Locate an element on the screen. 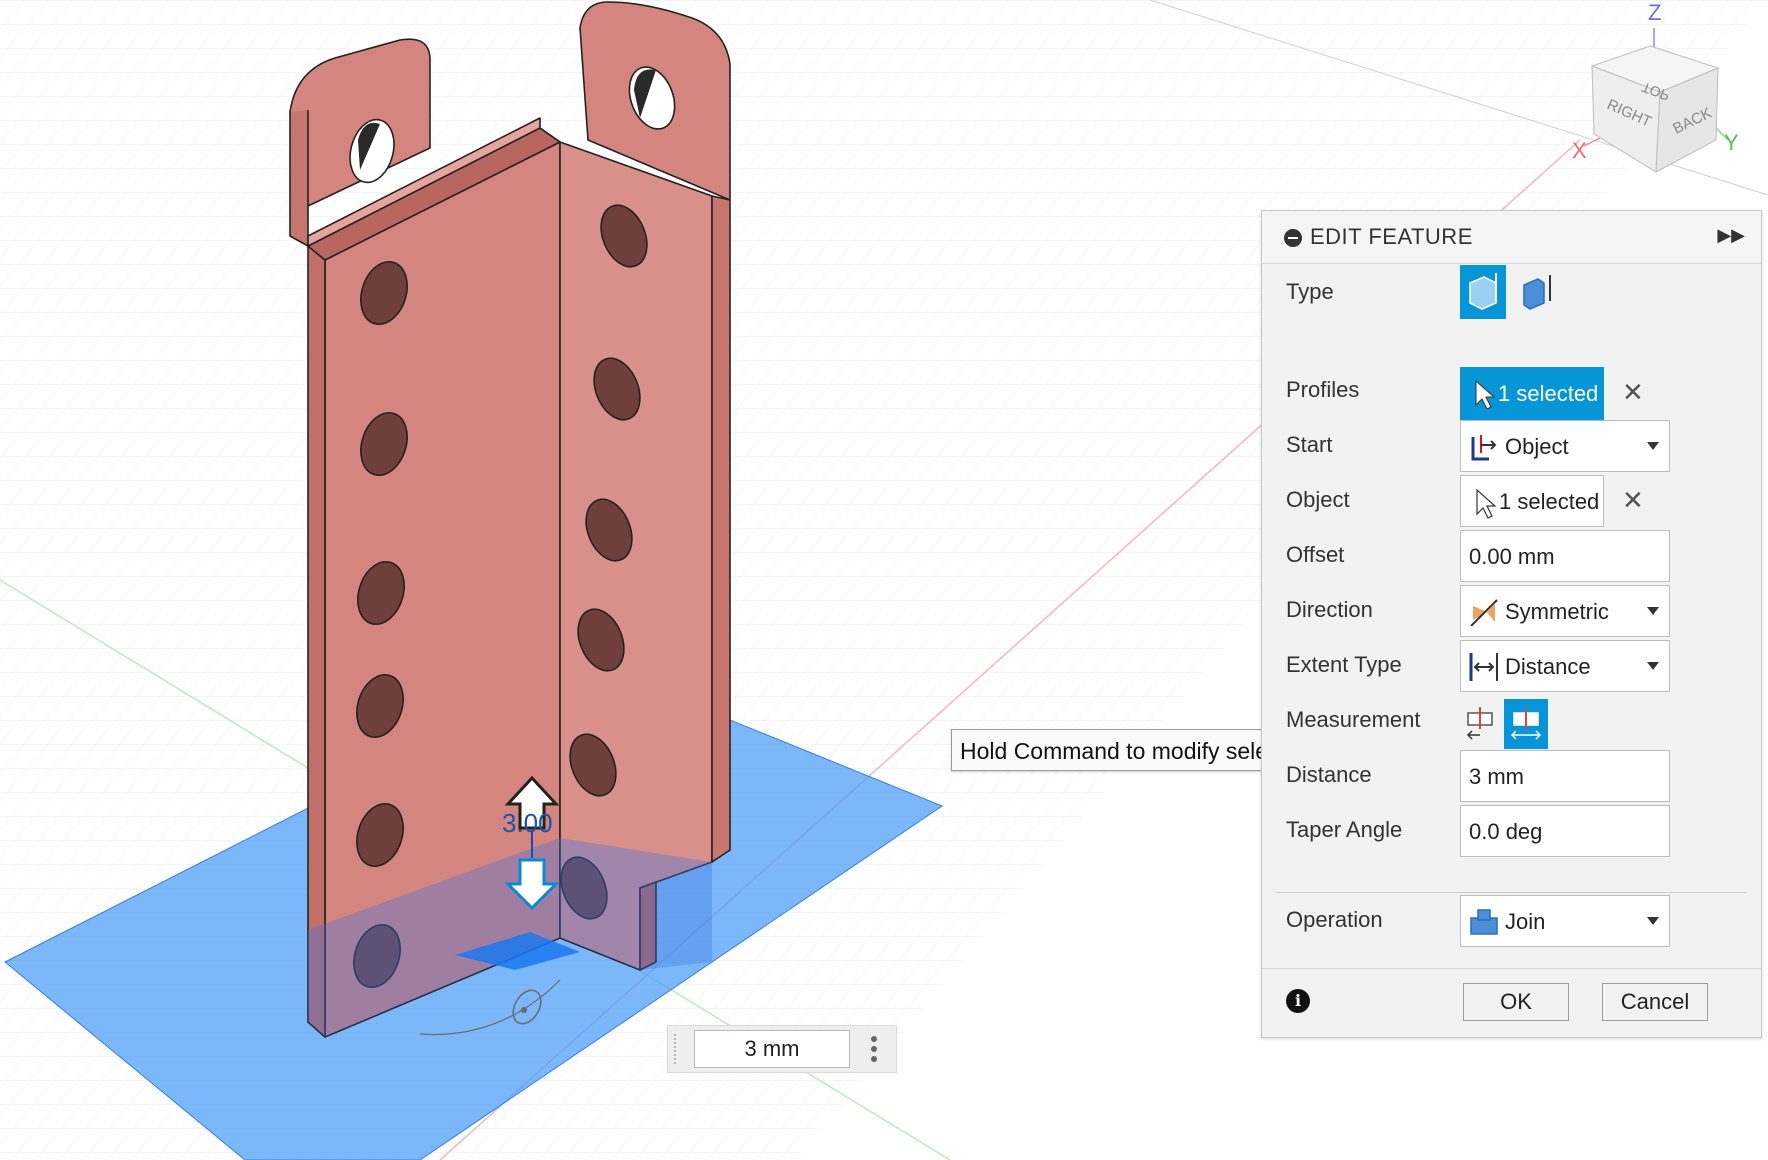 Image resolution: width=1768 pixels, height=1160 pixels. manipulator-value: 3.00 is located at coordinates (527, 823).